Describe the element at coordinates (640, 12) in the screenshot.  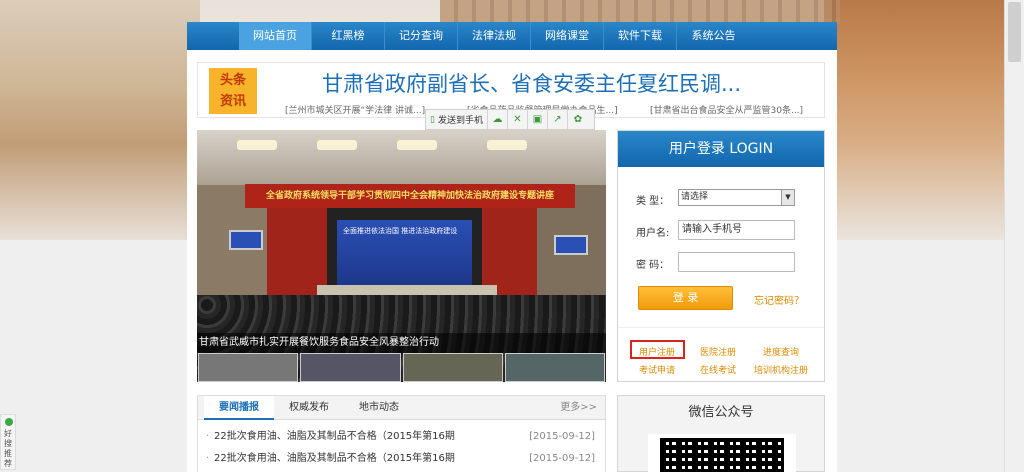
I see `background-city-wall` at that location.